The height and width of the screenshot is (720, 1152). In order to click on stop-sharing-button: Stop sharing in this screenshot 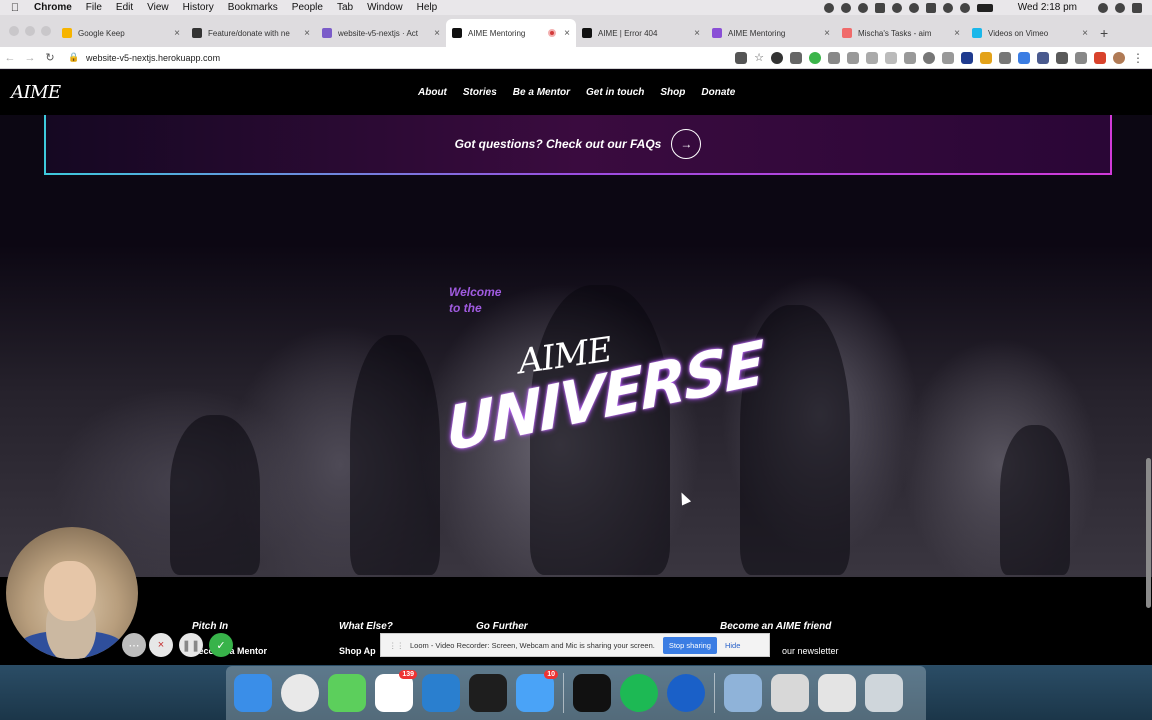, I will do `click(689, 645)`.